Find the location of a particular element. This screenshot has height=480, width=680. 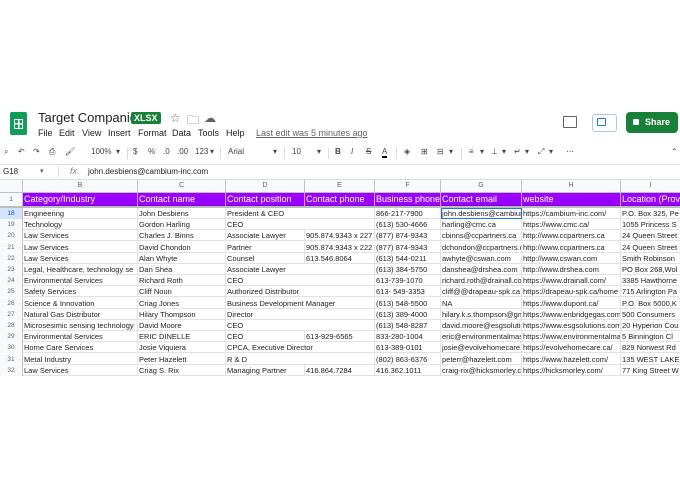

table-cell: https://www.drainall.com/ is located at coordinates (571, 281).